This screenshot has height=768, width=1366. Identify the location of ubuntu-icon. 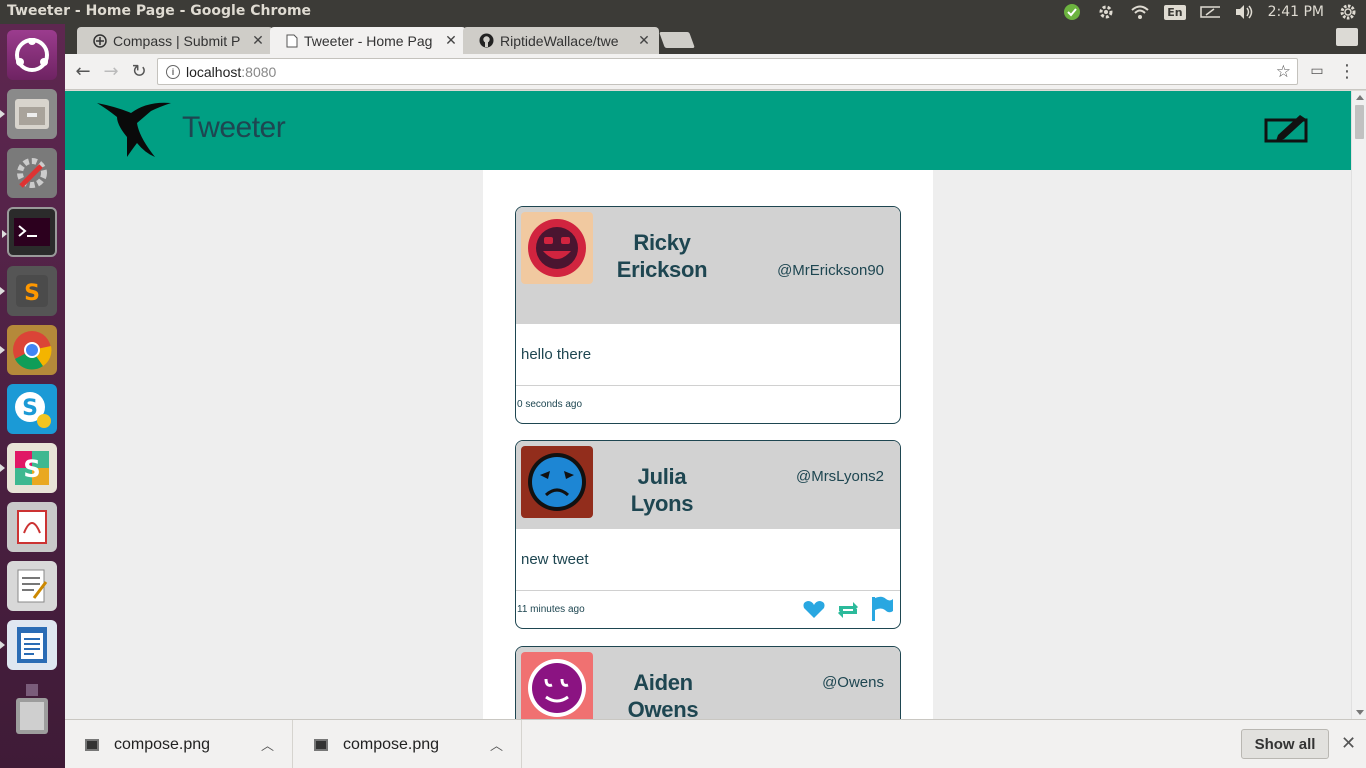
(32, 55).